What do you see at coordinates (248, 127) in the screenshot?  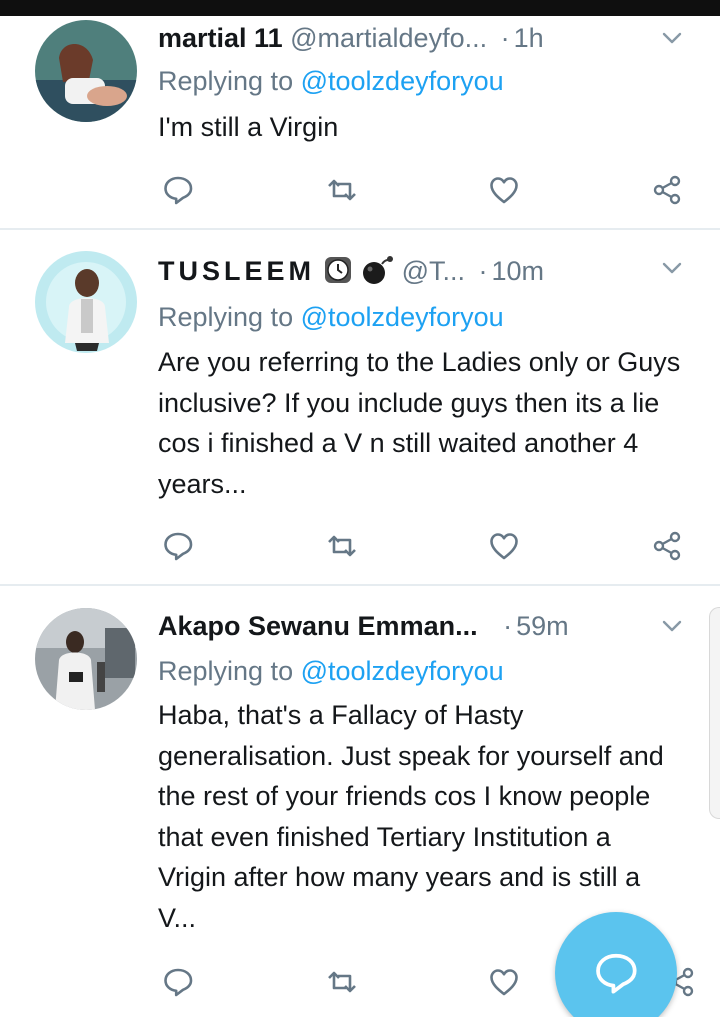 I see `tweet-text: I'm still a Virgin` at bounding box center [248, 127].